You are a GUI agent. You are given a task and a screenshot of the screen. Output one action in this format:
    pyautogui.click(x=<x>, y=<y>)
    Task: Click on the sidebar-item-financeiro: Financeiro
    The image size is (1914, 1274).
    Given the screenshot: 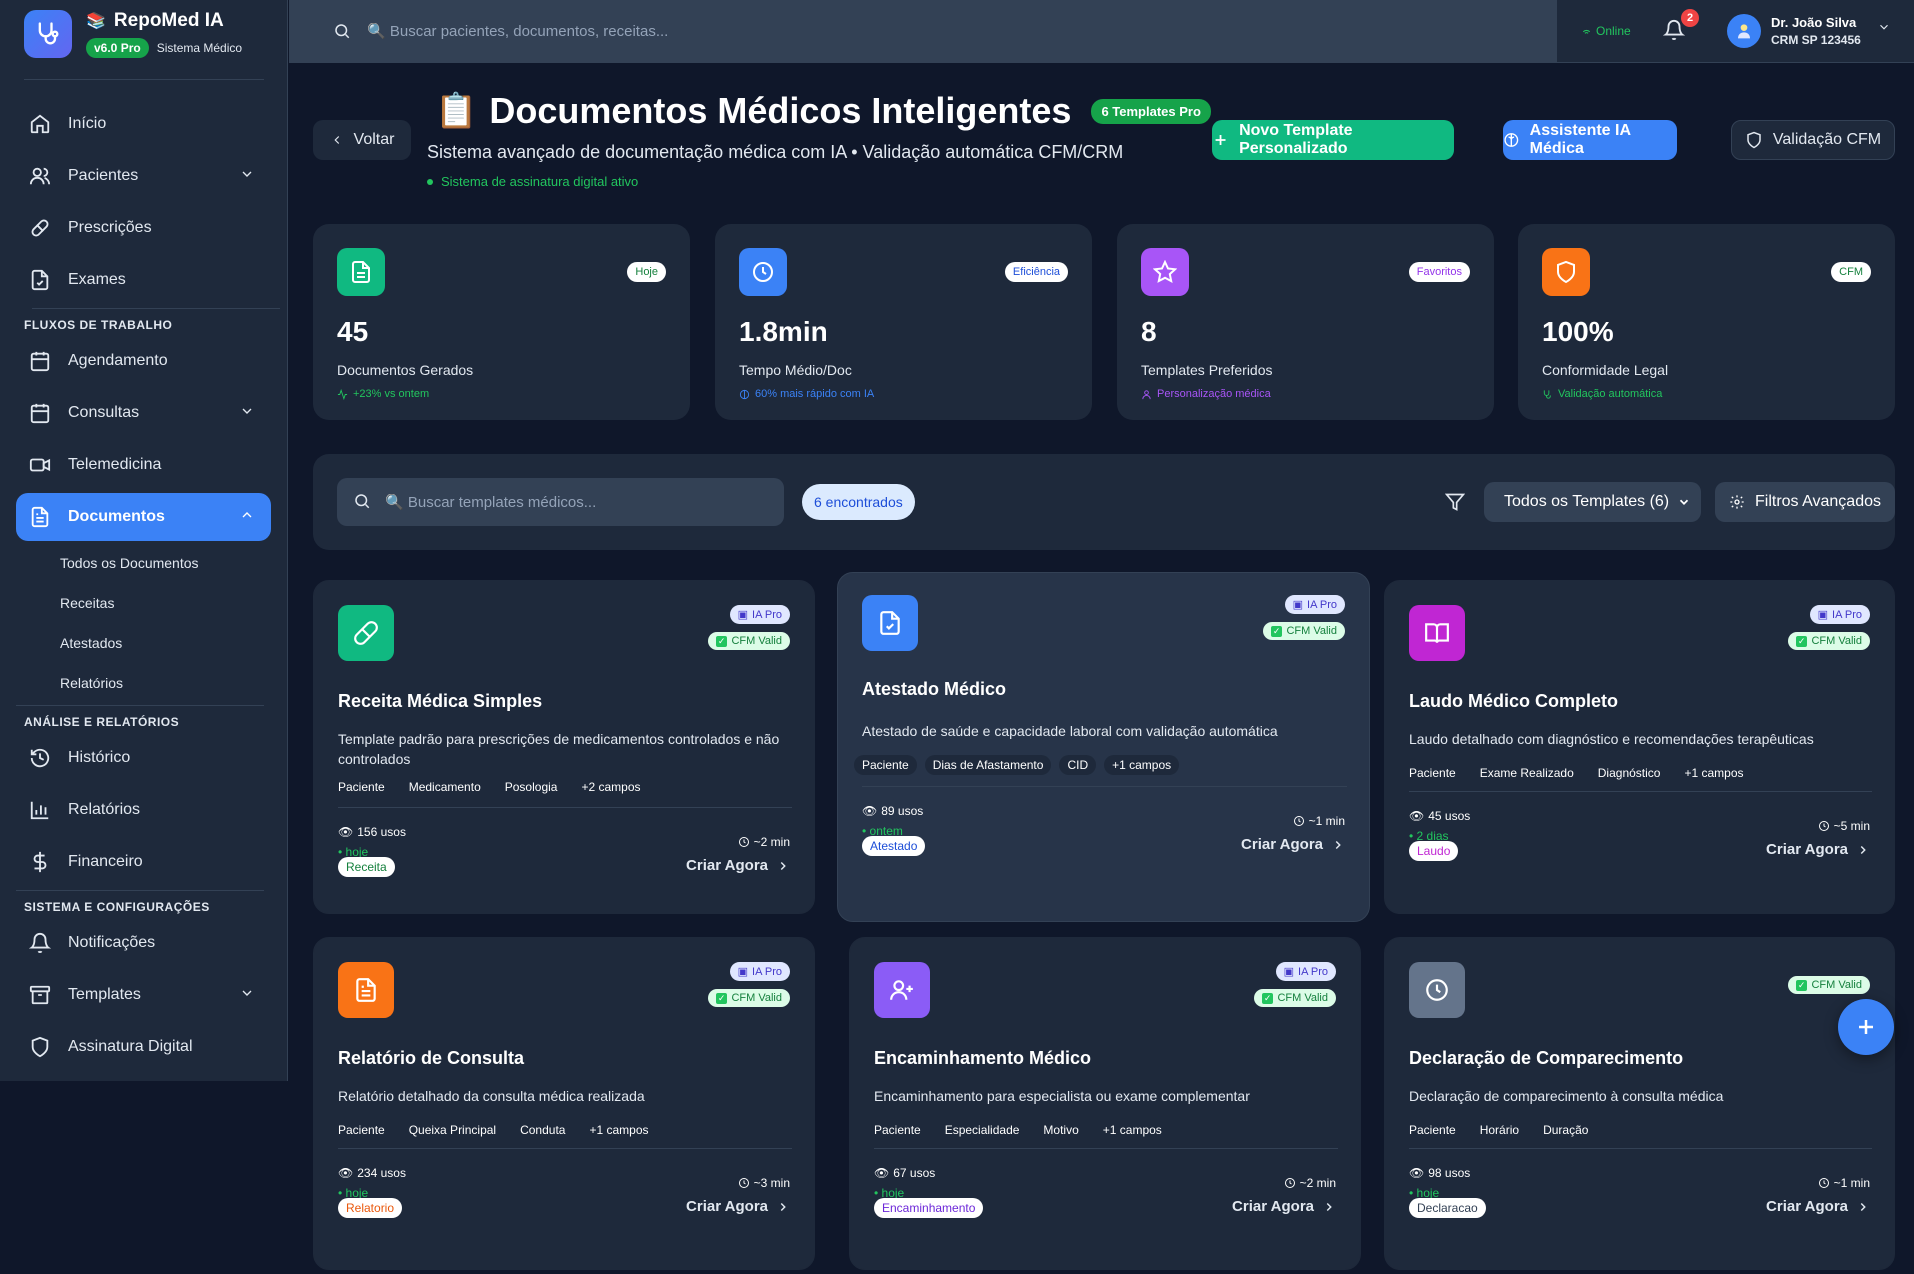 What is the action you would take?
    pyautogui.click(x=143, y=862)
    